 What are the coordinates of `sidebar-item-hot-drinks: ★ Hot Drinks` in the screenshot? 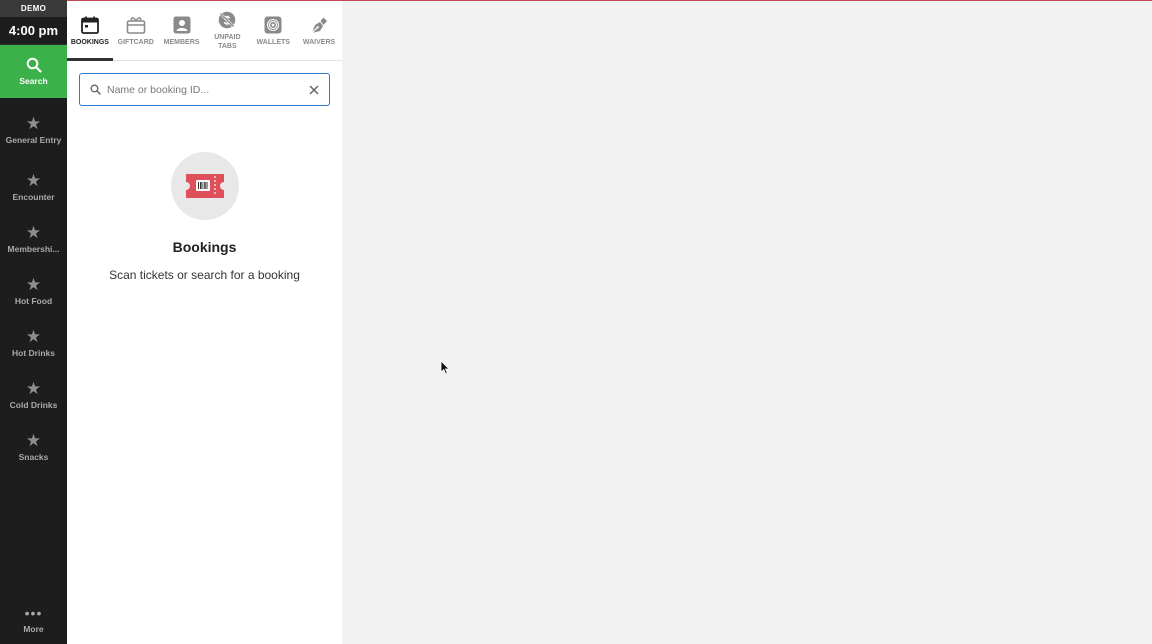 It's located at (33, 343).